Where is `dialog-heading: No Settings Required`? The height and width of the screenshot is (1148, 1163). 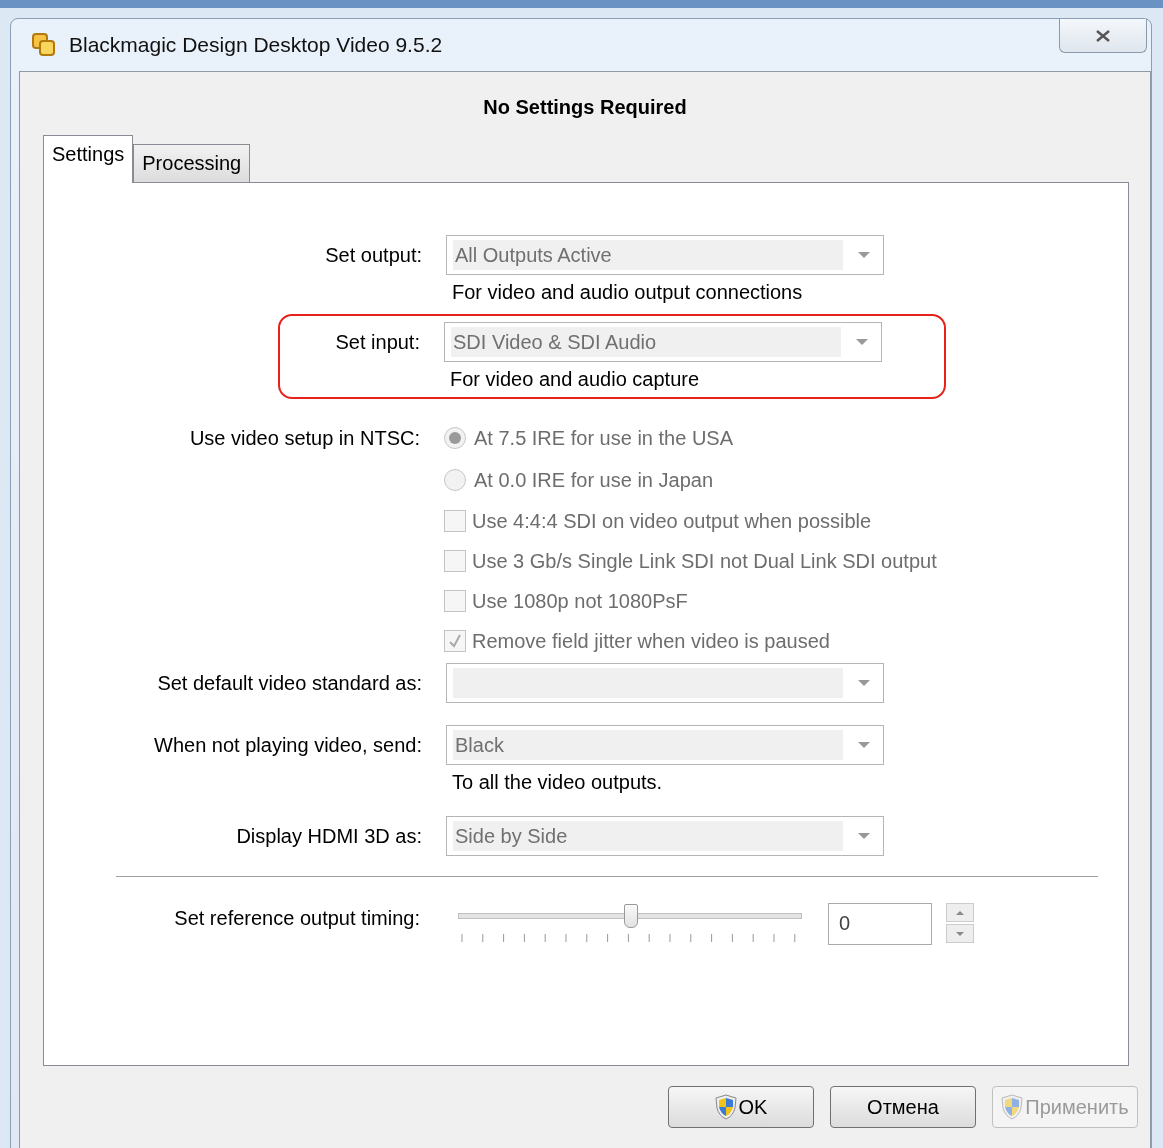 dialog-heading: No Settings Required is located at coordinates (585, 108).